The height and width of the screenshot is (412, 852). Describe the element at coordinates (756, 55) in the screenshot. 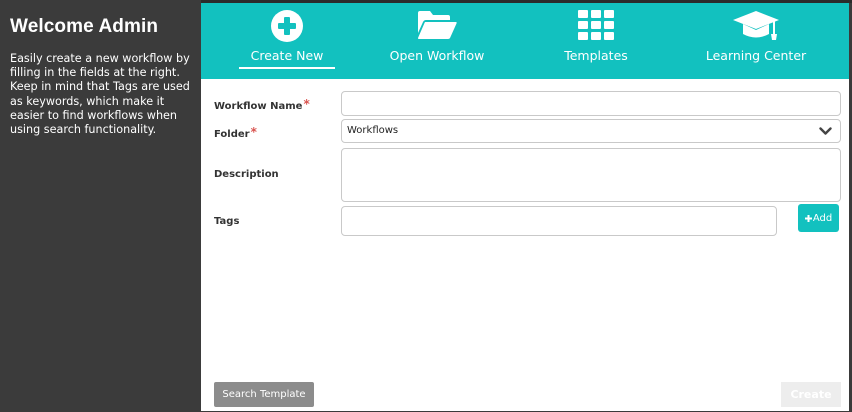

I see `tab-learning-center-label: Learning Center` at that location.